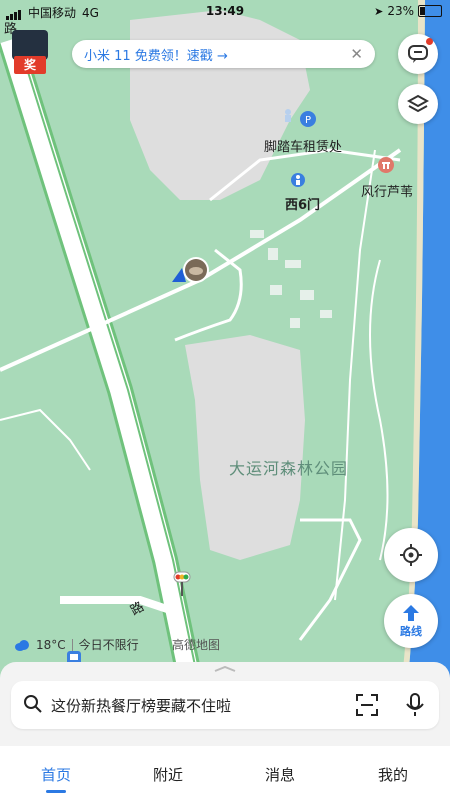  What do you see at coordinates (182, 585) in the screenshot?
I see `traffic-light-icon` at bounding box center [182, 585].